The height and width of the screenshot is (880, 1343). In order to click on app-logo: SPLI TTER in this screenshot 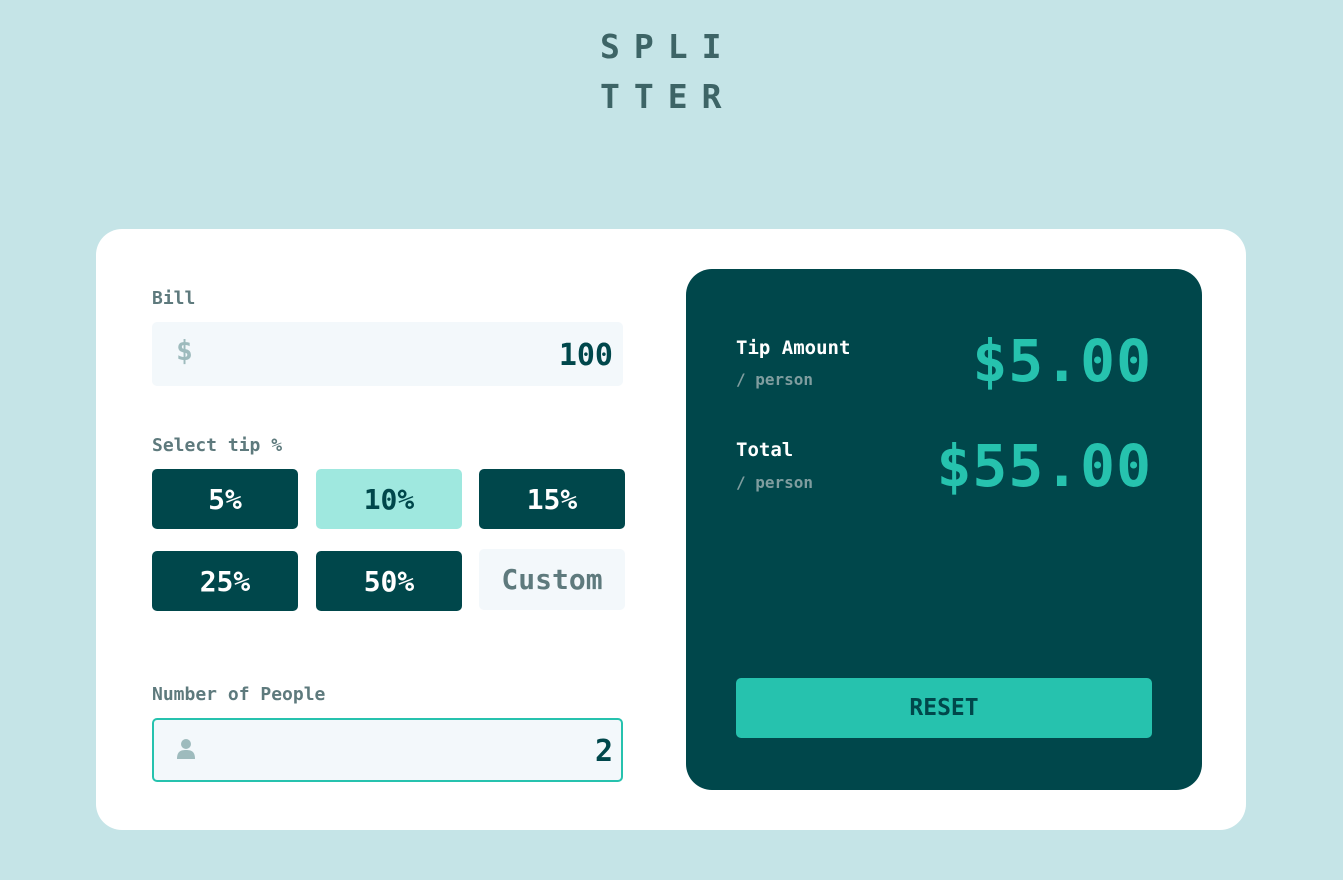, I will do `click(675, 72)`.